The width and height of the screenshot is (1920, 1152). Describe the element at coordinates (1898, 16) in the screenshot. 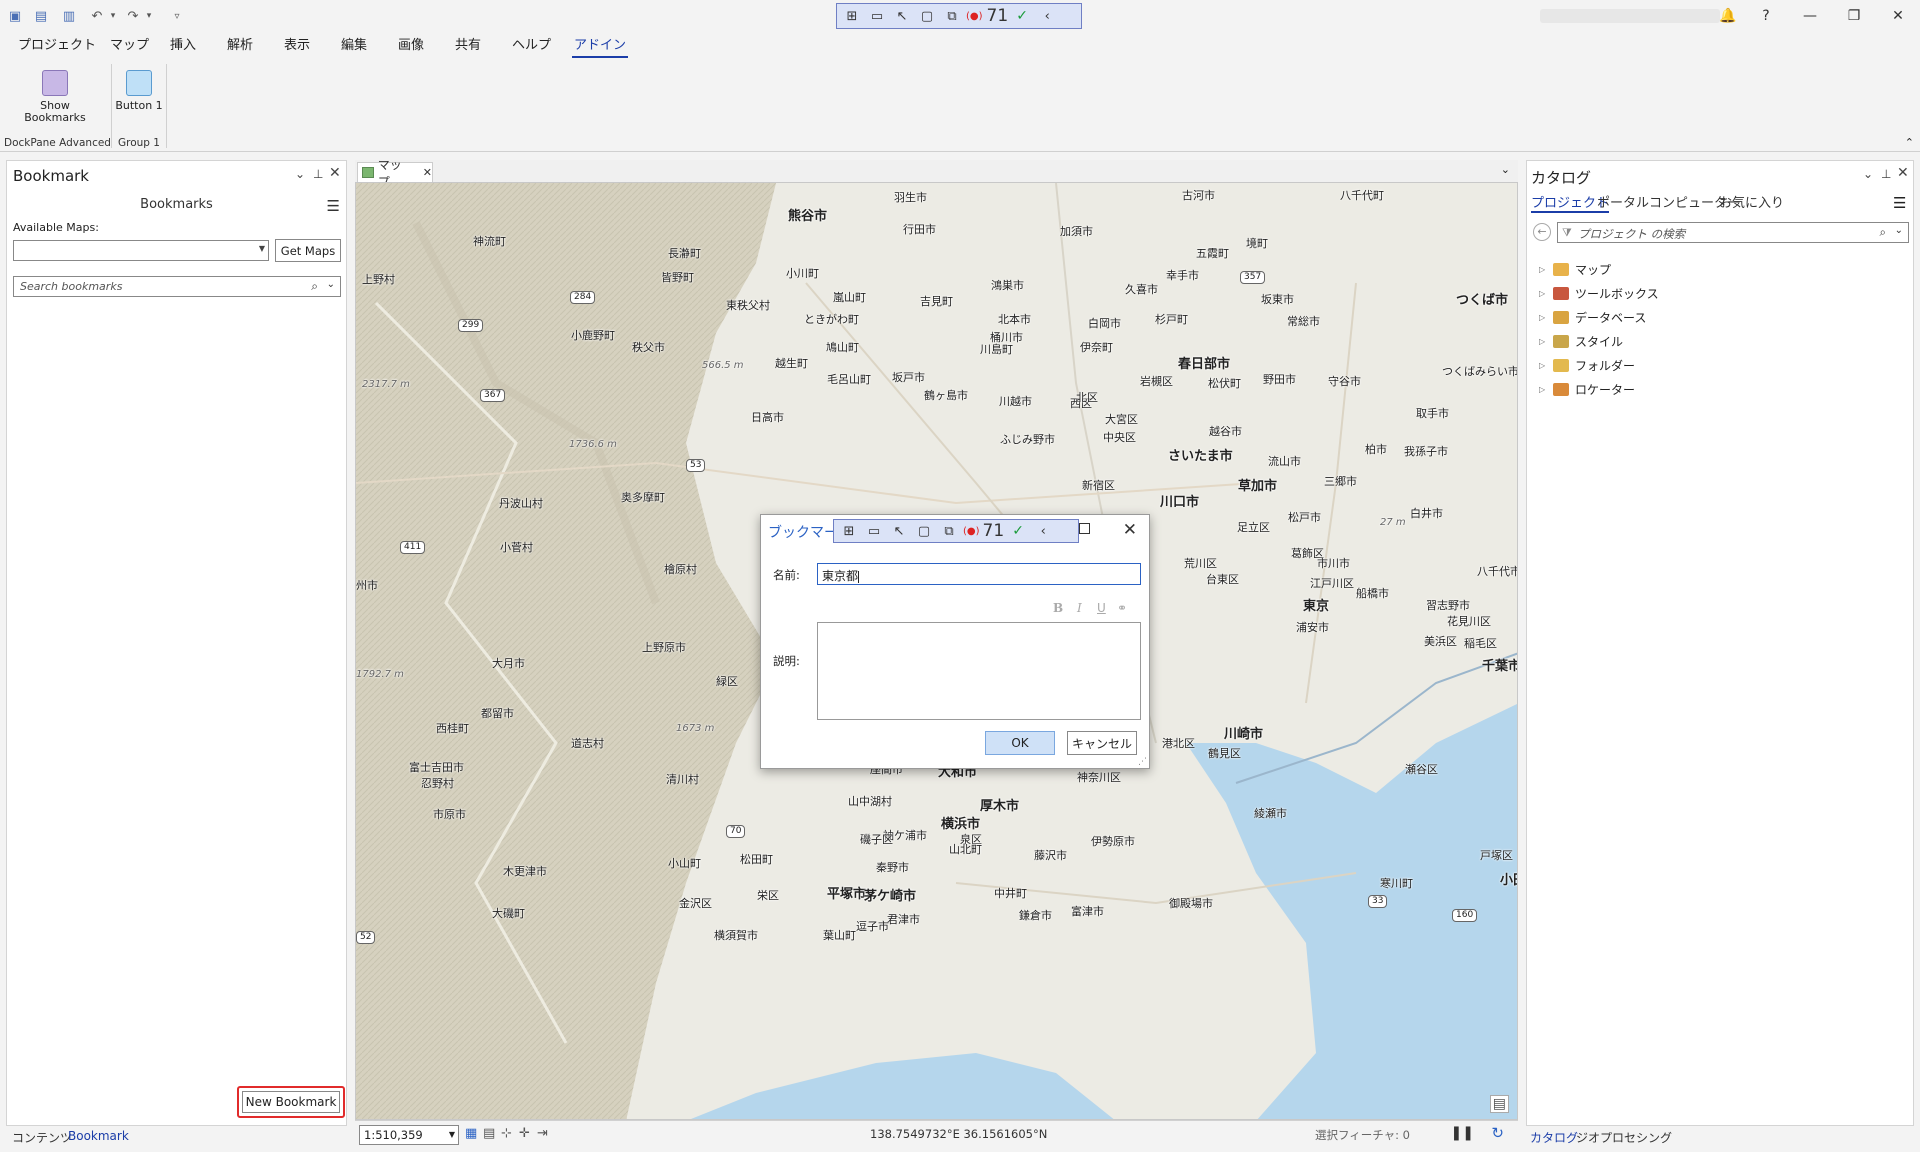

I see `close-window-icon: ✕` at that location.